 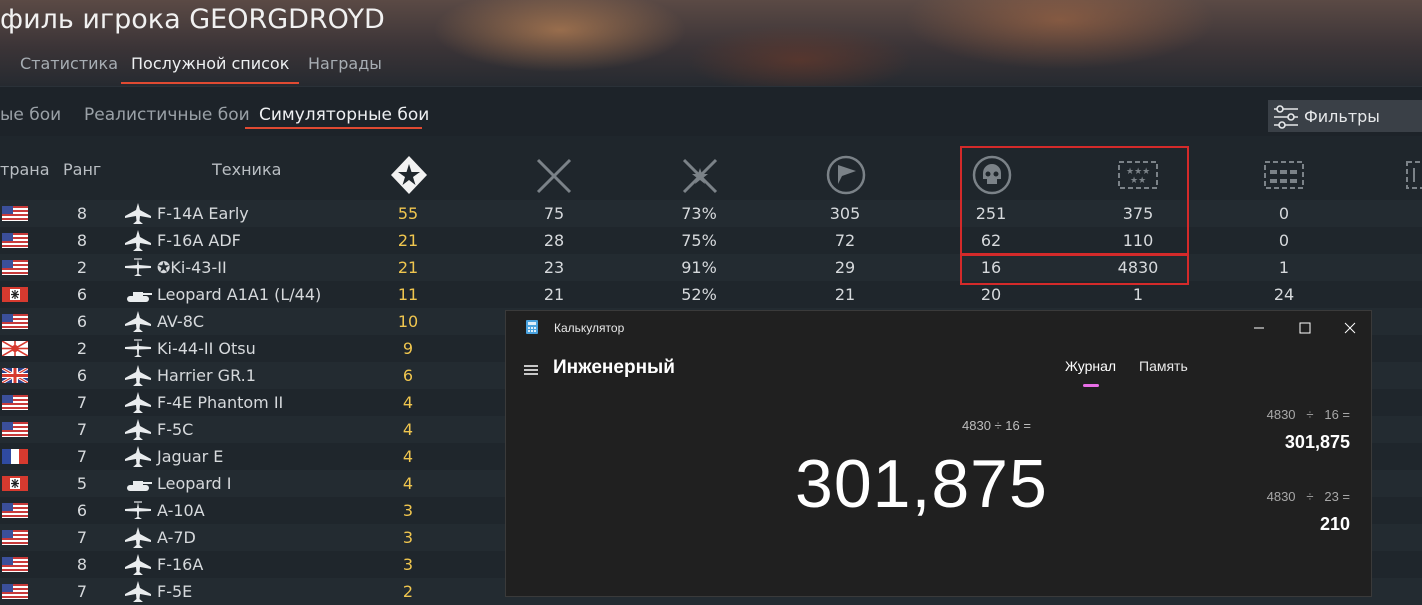 What do you see at coordinates (845, 267) in the screenshot?
I see `stat-cell: 29` at bounding box center [845, 267].